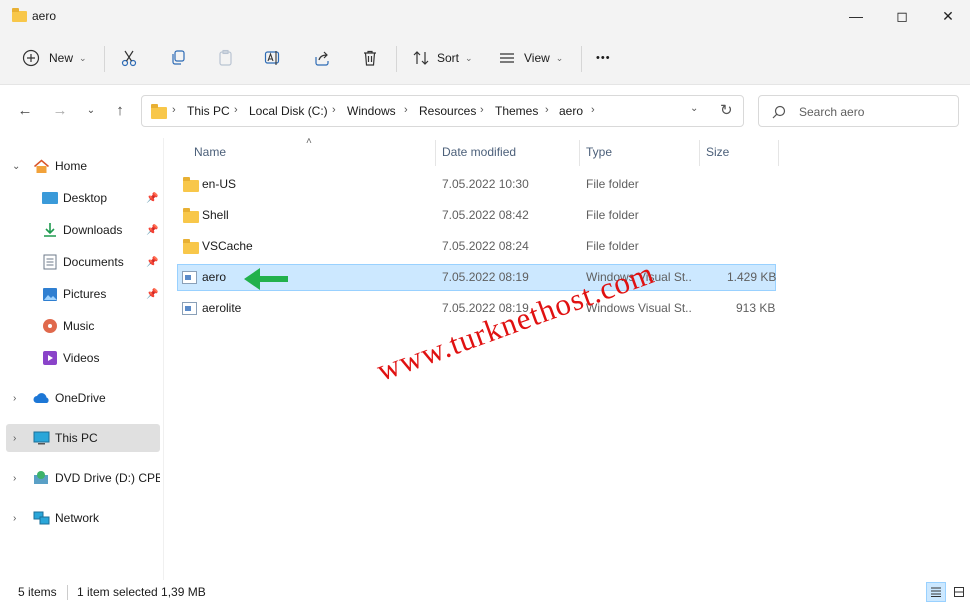 The height and width of the screenshot is (604, 970). I want to click on close-button: ✕, so click(947, 16).